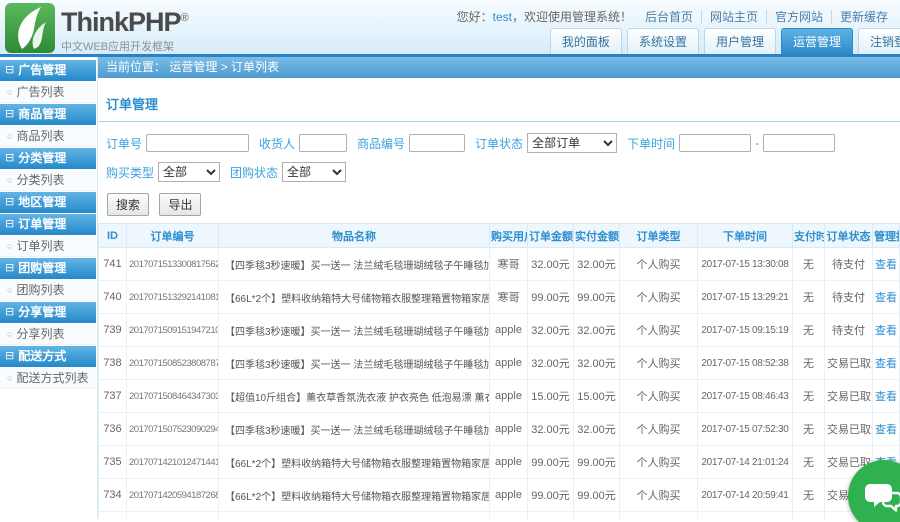  I want to click on sidebar-item: ⊟ ○ 订单管理, so click(48, 224).